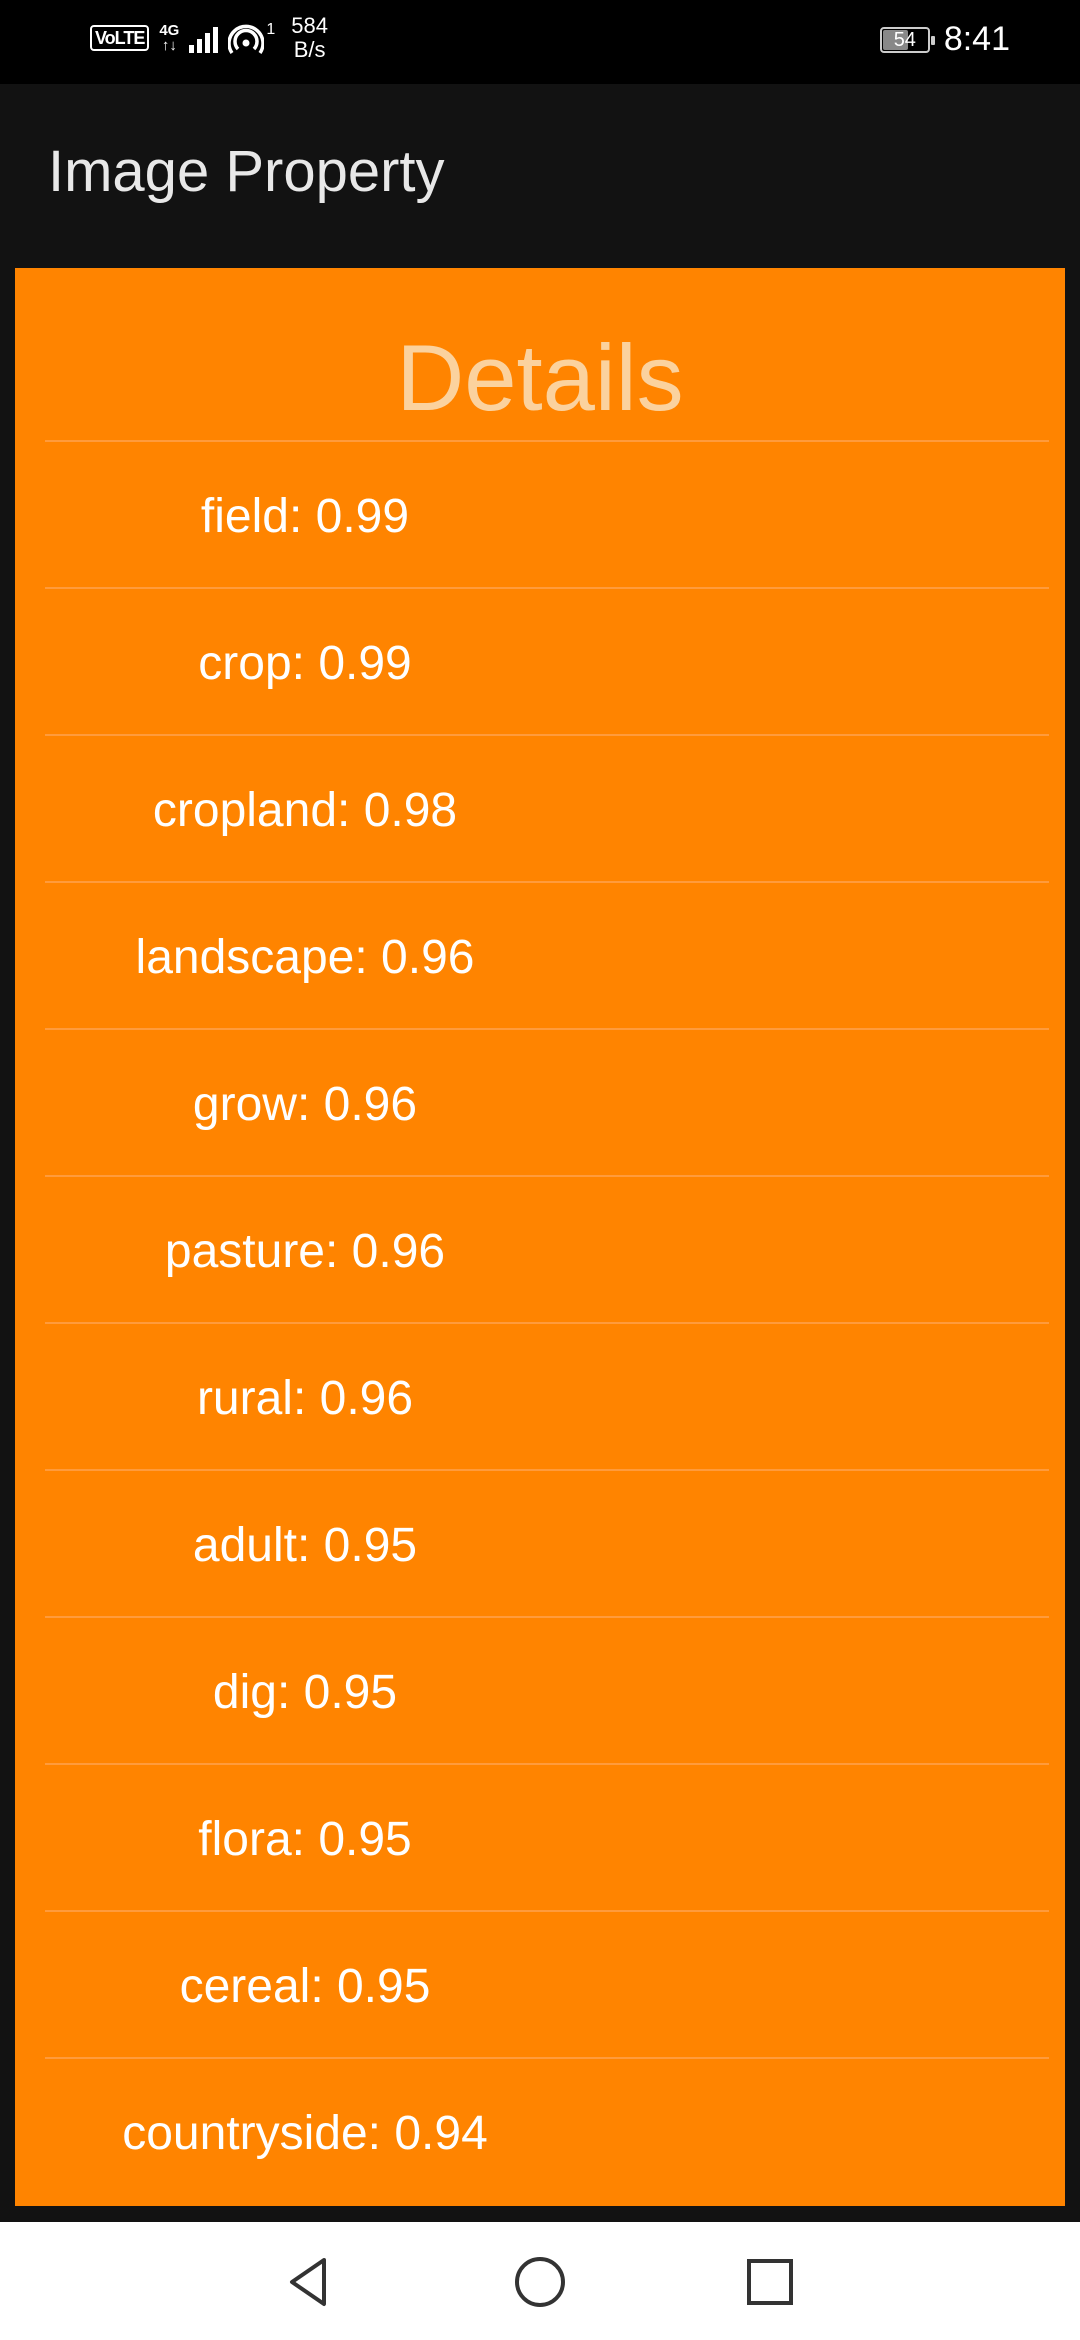  Describe the element at coordinates (540, 1838) in the screenshot. I see `list-item: flora: 0.95` at that location.